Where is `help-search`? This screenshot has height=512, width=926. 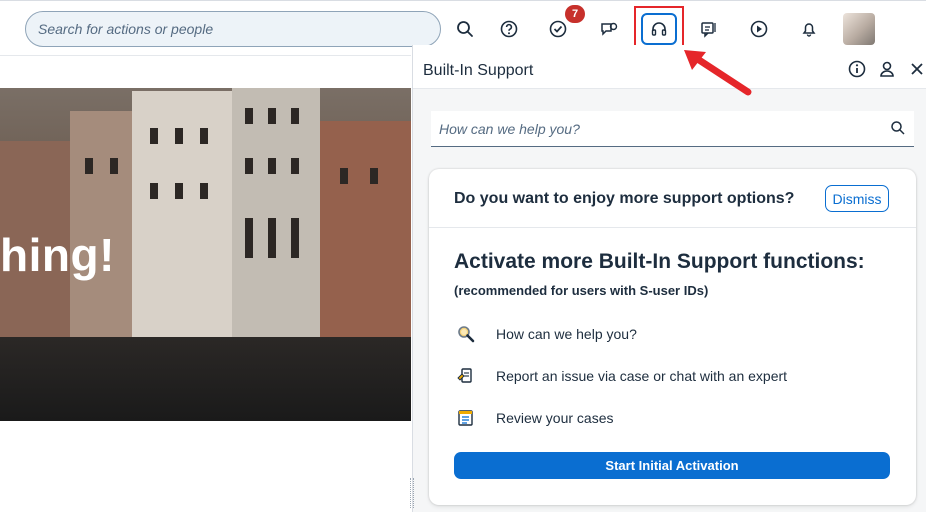
help-search is located at coordinates (672, 129).